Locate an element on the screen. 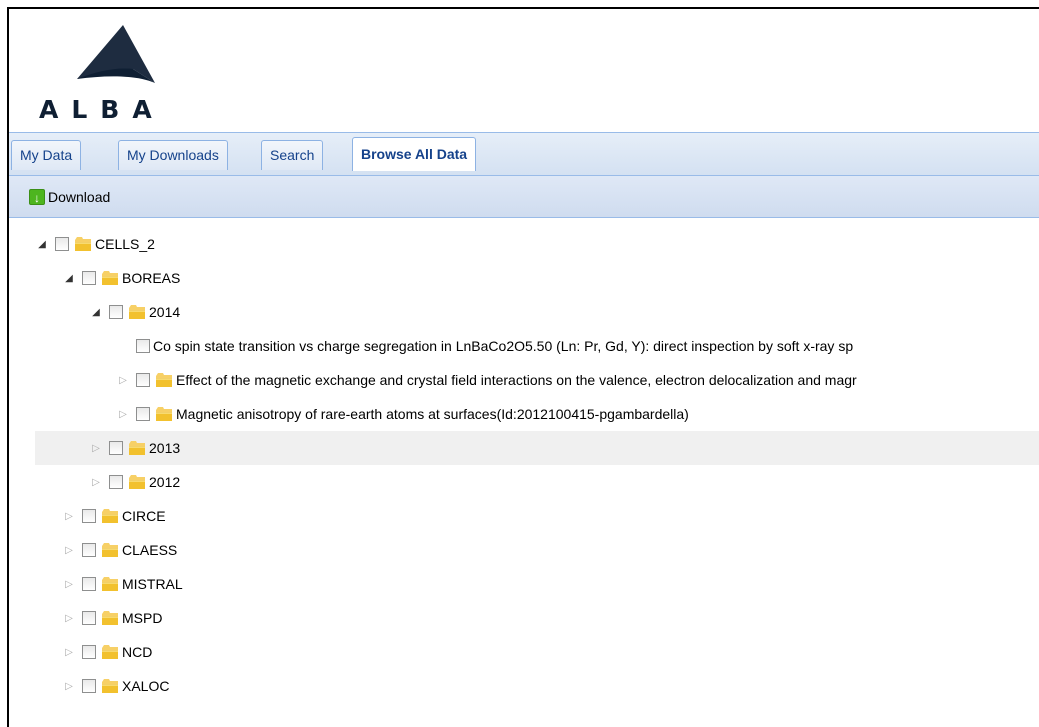 This screenshot has height=727, width=1039. tree-row: ▷ MSPD is located at coordinates (537, 618).